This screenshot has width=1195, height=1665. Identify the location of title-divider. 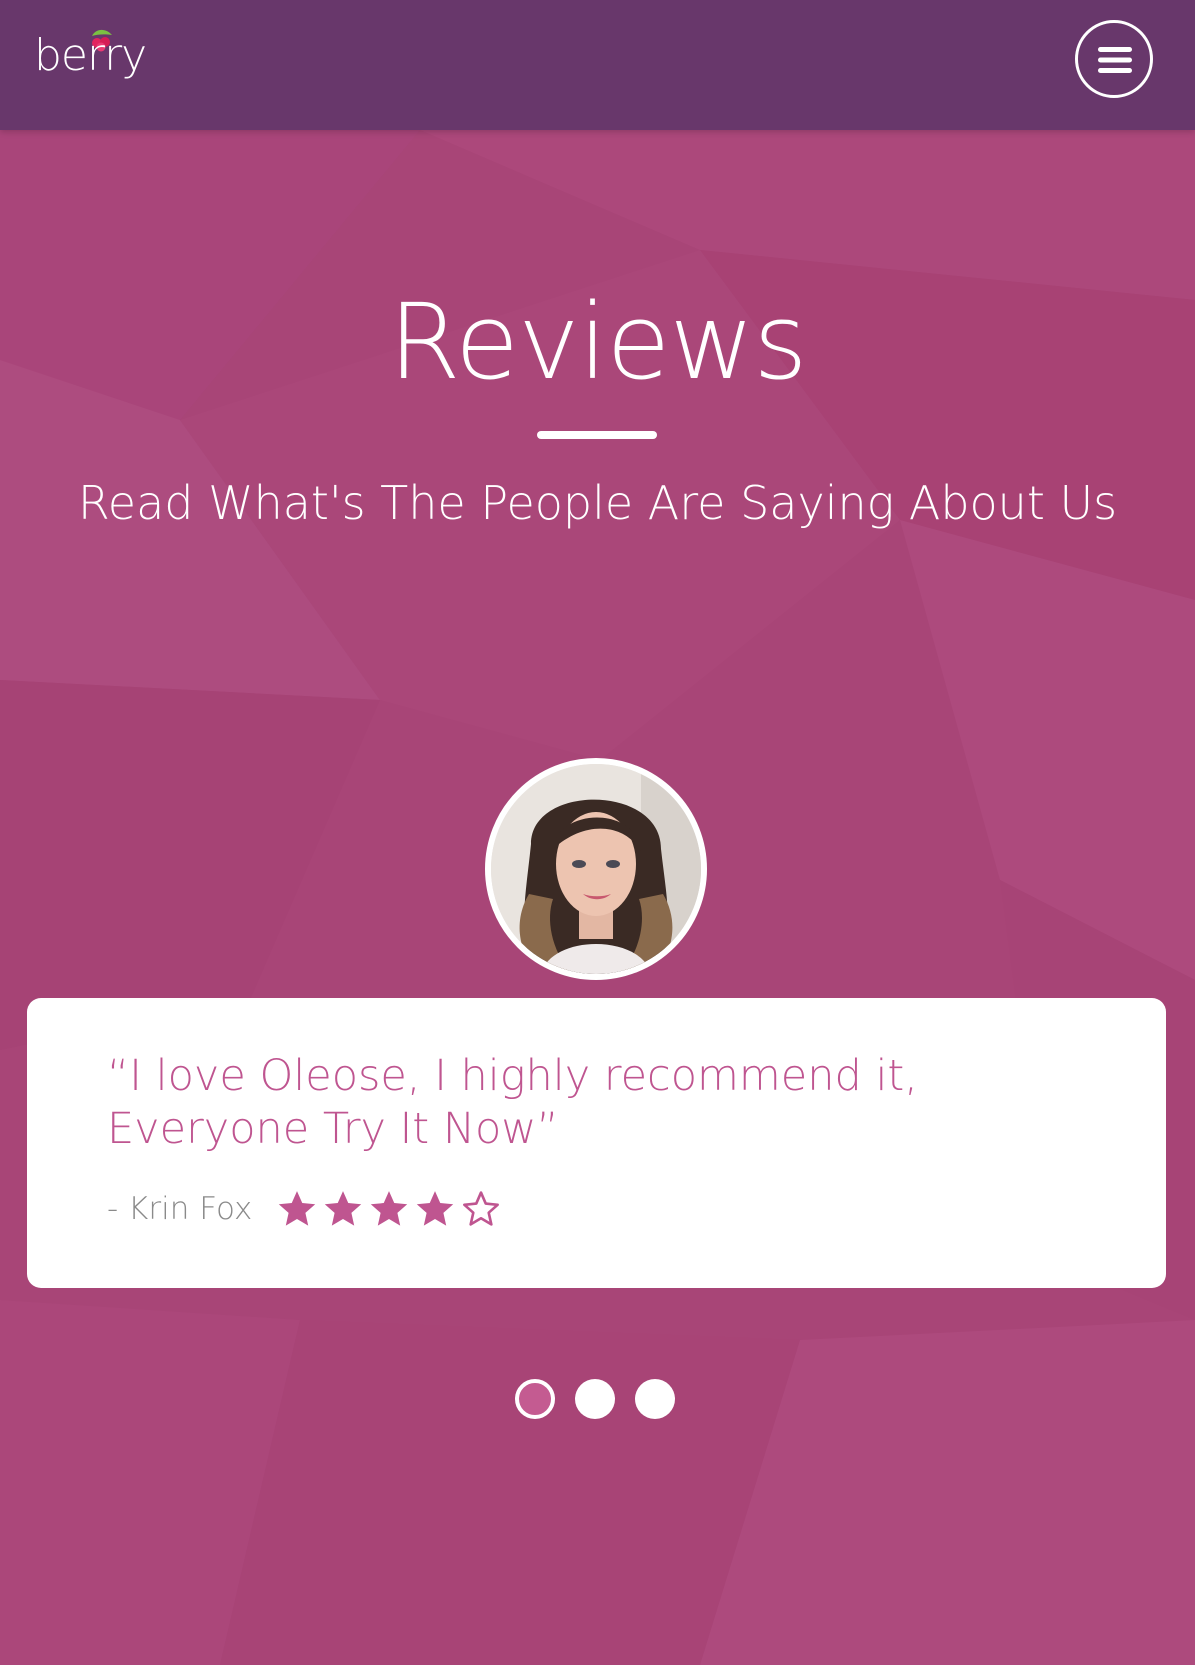
(597, 435).